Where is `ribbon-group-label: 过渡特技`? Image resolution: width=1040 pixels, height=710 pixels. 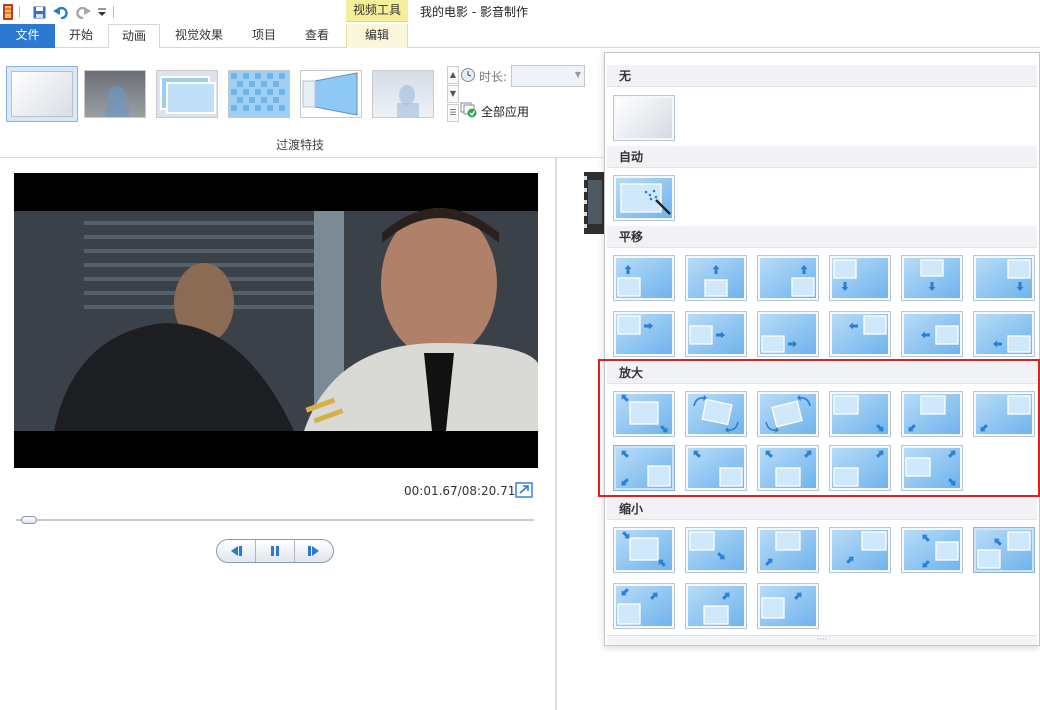
ribbon-group-label: 过渡特技 is located at coordinates (299, 145).